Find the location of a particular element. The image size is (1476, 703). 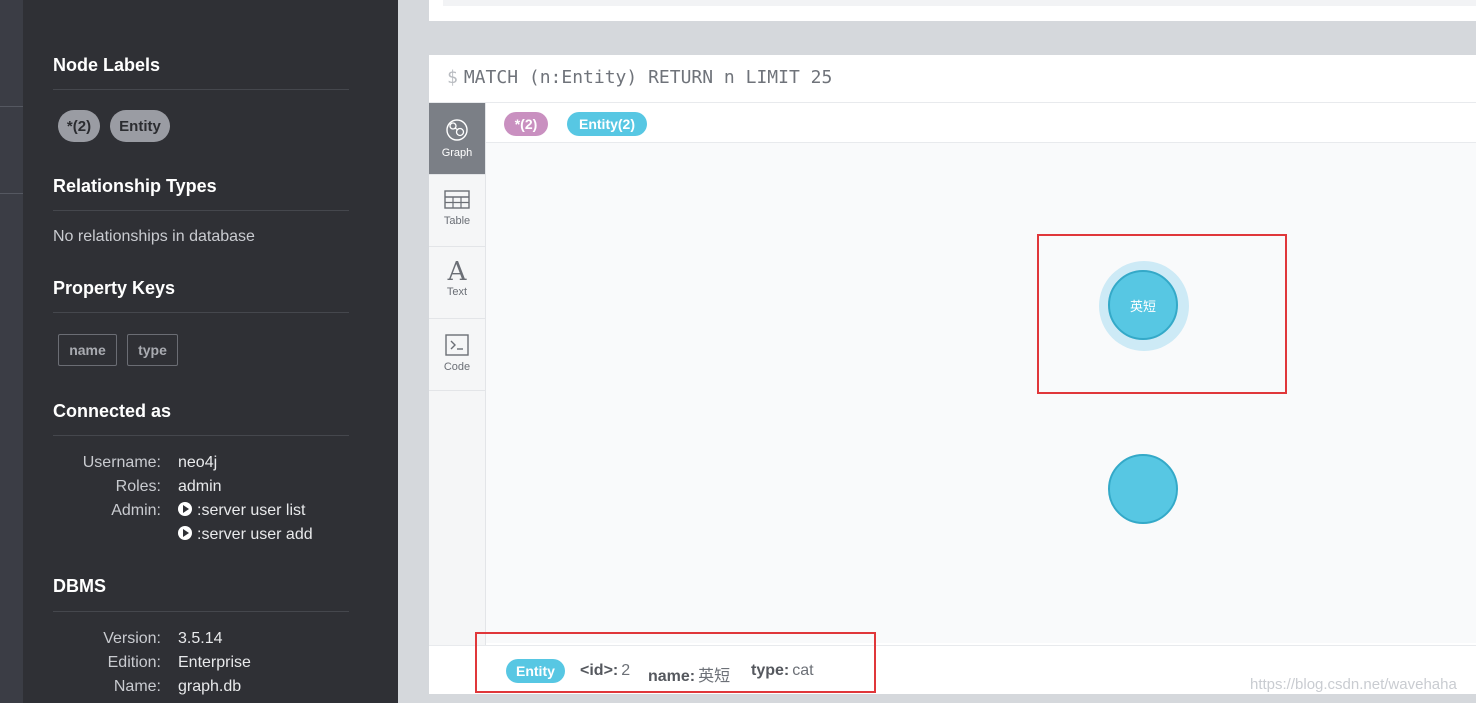

legend-all-nodes: *(2) is located at coordinates (526, 124).